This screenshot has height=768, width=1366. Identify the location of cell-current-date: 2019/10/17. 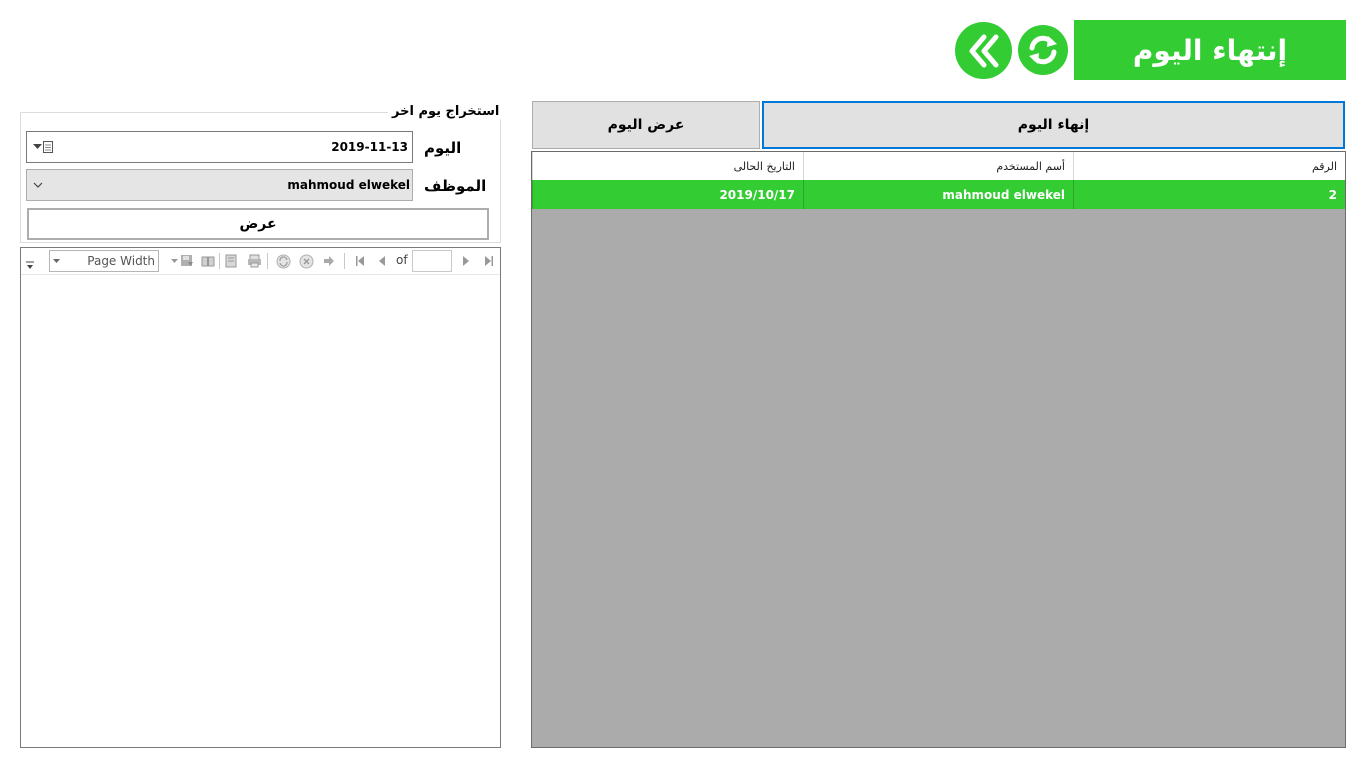
(667, 194).